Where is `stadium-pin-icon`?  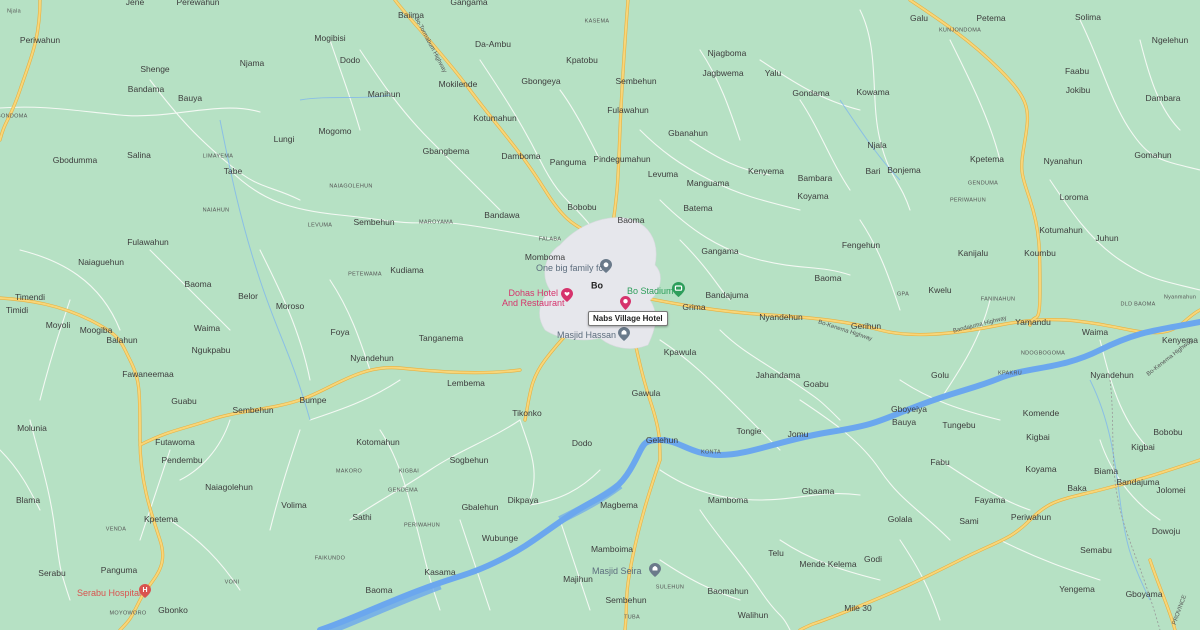
stadium-pin-icon is located at coordinates (678, 292).